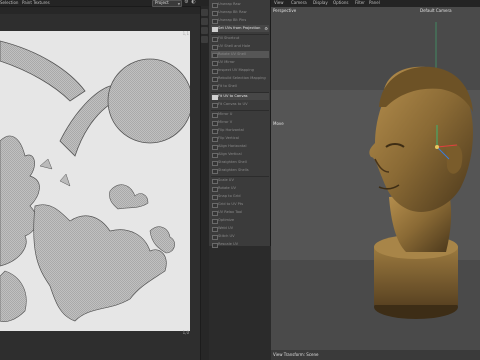 The width and height of the screenshot is (480, 360). I want to click on menu-item: Flip Vertical, so click(240, 138).